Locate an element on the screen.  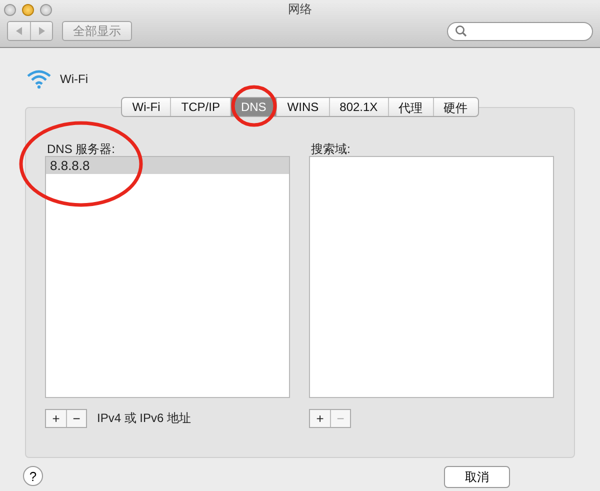
remove-button: − is located at coordinates (76, 418).